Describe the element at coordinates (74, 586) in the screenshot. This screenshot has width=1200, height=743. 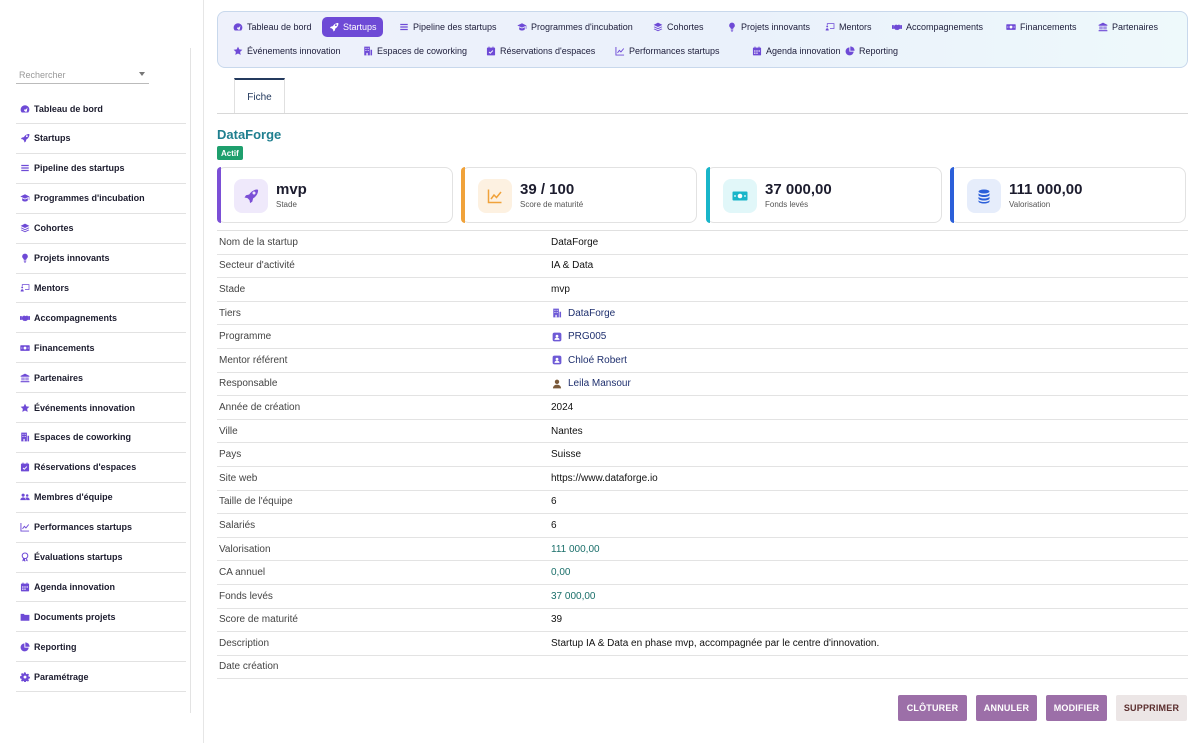
I see `sidebar-item-label: Agenda innovation` at that location.